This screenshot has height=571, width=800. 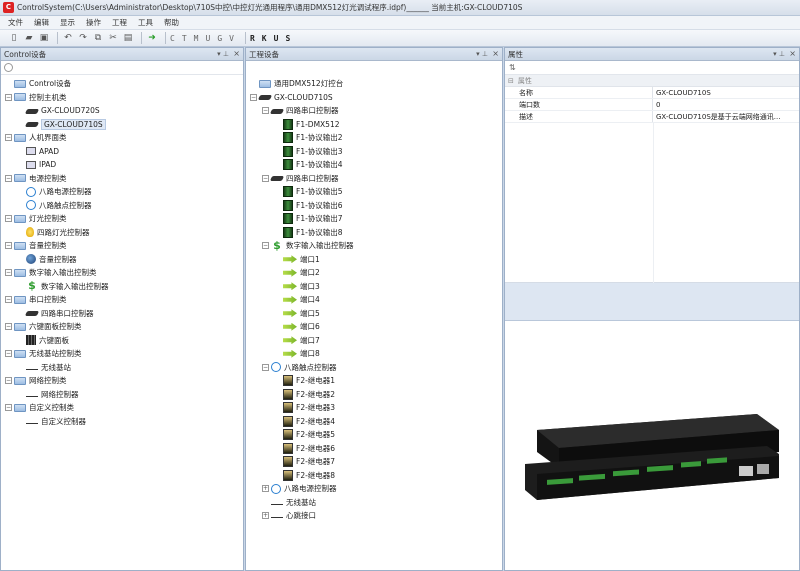 What do you see at coordinates (726, 104) in the screenshot?
I see `property-value: 0` at bounding box center [726, 104].